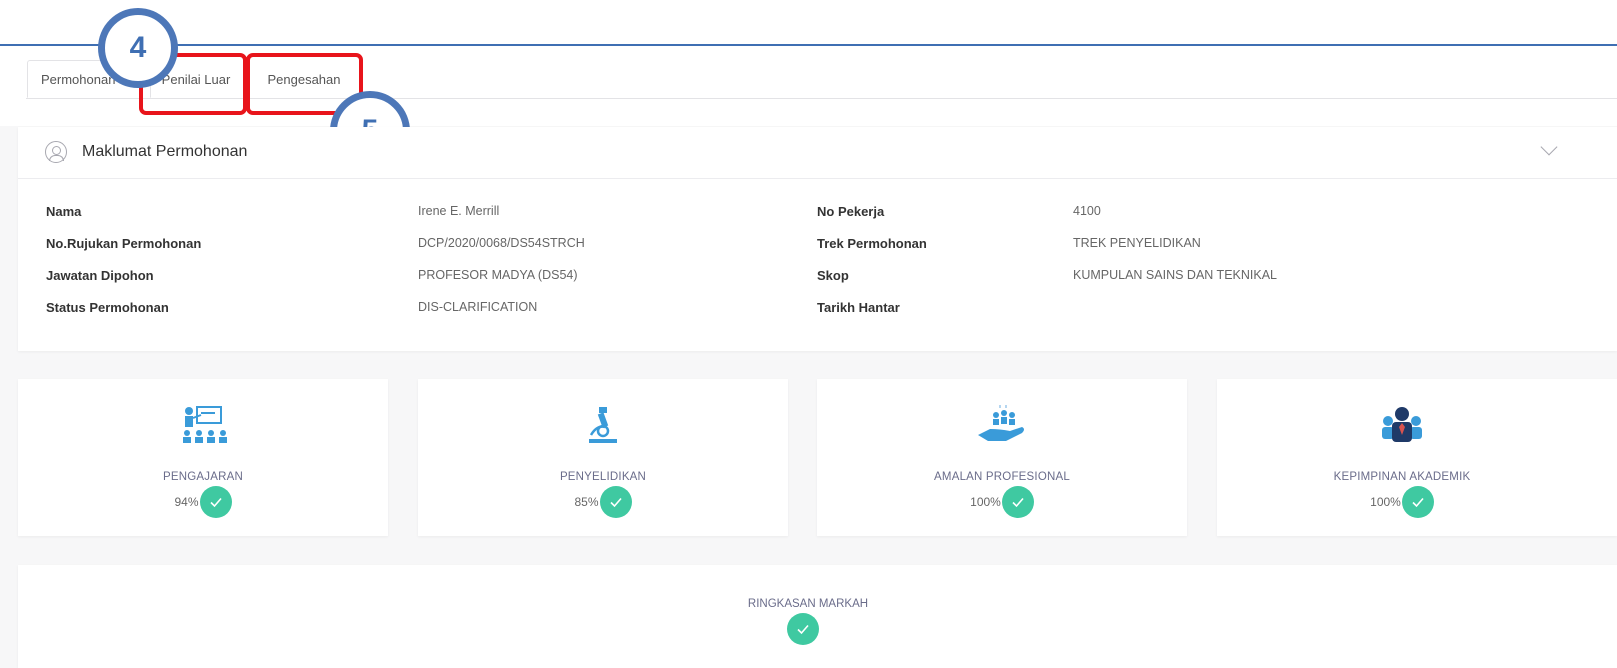  What do you see at coordinates (603, 427) in the screenshot?
I see `microscope-icon` at bounding box center [603, 427].